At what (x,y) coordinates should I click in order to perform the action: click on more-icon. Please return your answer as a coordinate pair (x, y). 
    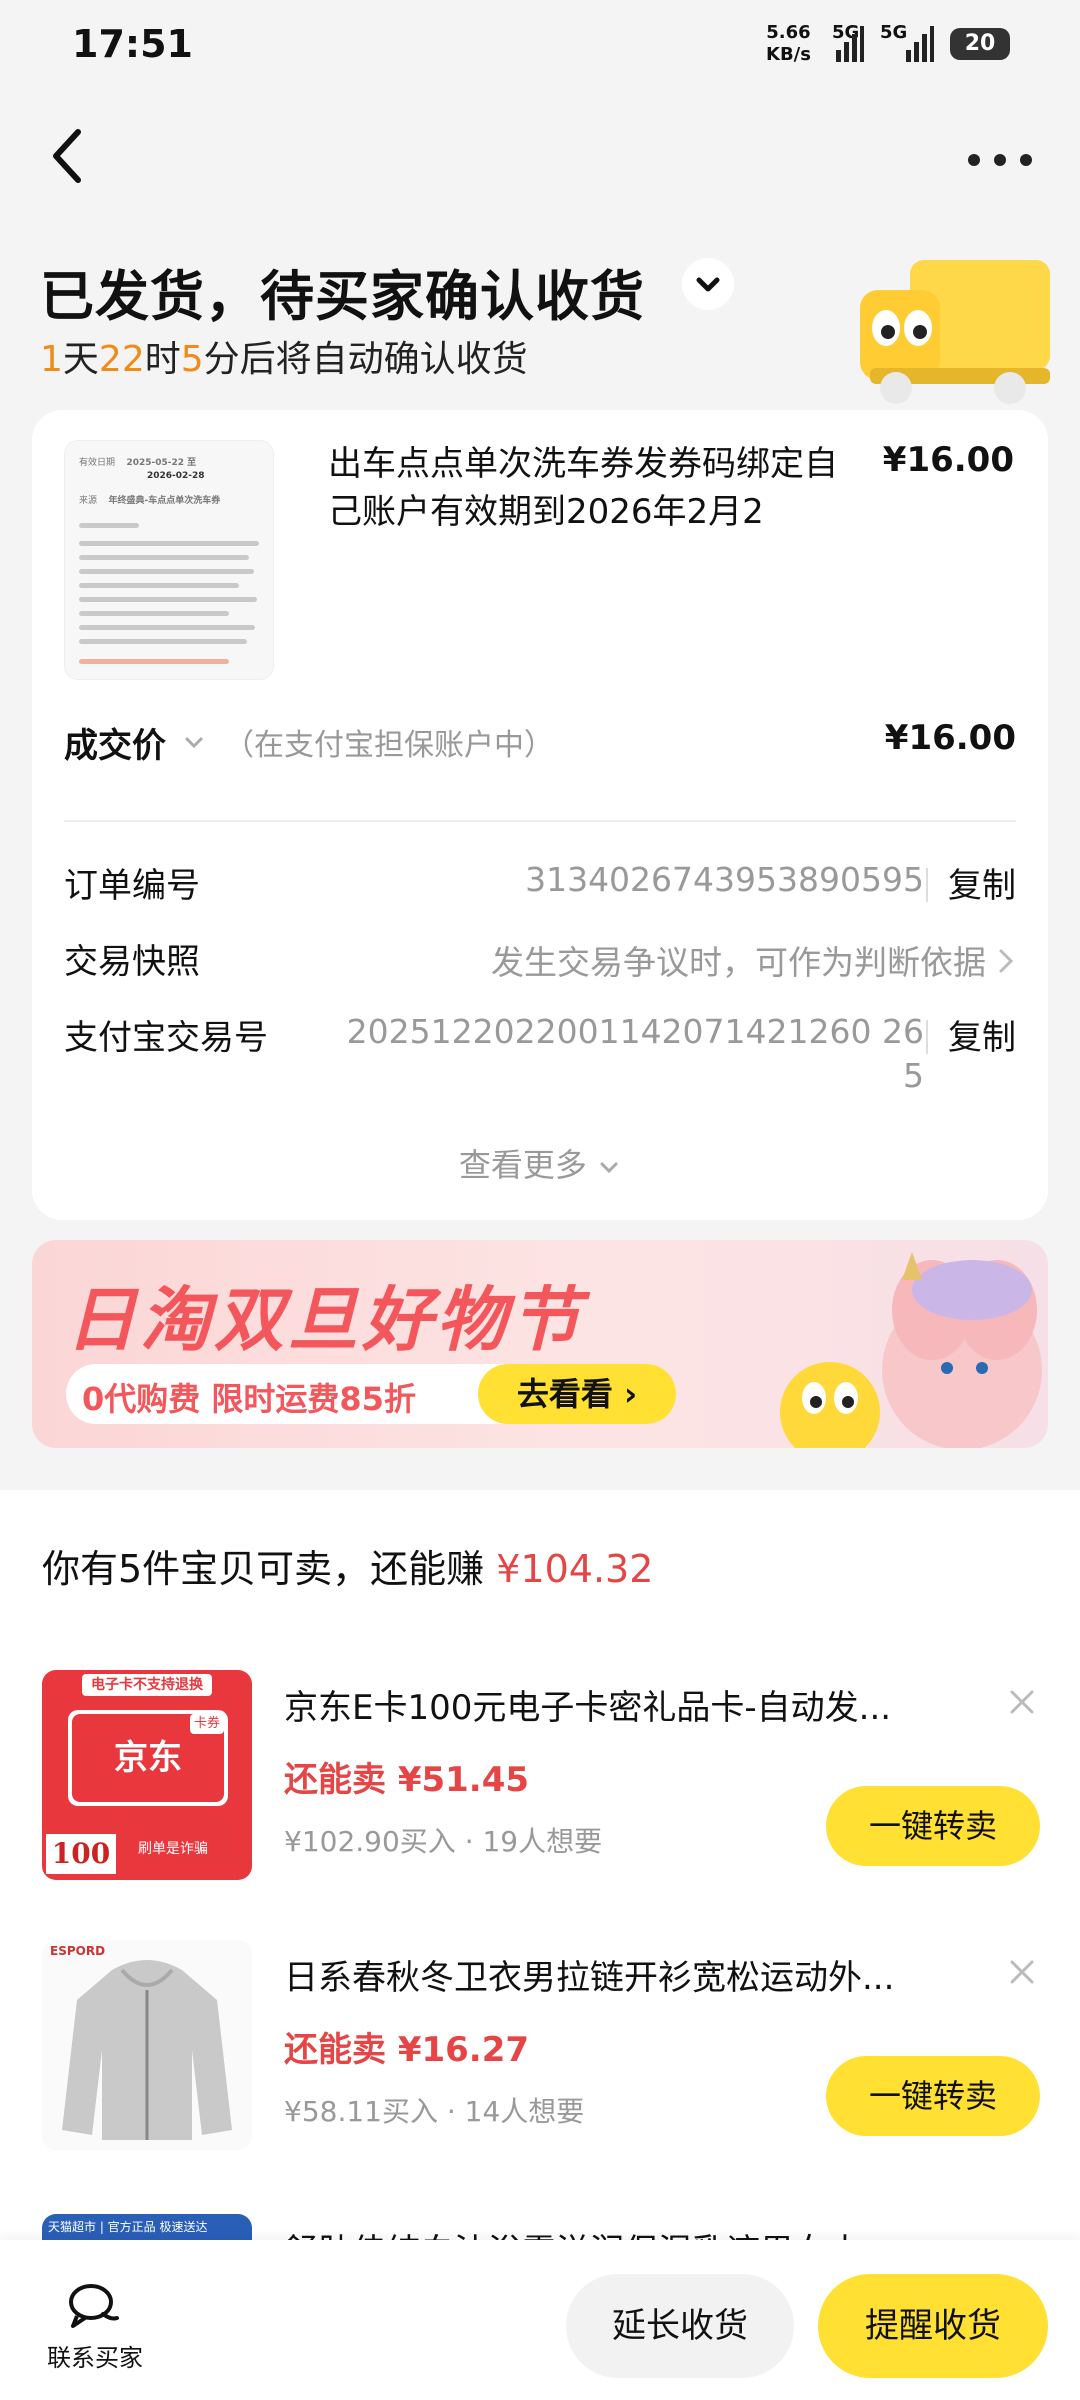
    Looking at the image, I should click on (1000, 160).